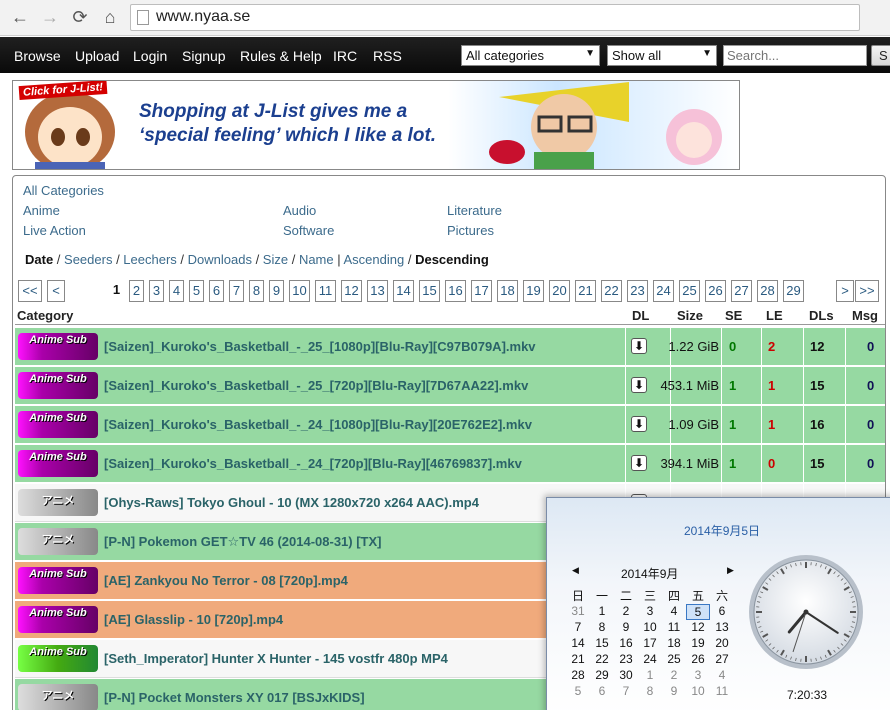 This screenshot has width=890, height=710. I want to click on nav-upload: Upload, so click(97, 56).